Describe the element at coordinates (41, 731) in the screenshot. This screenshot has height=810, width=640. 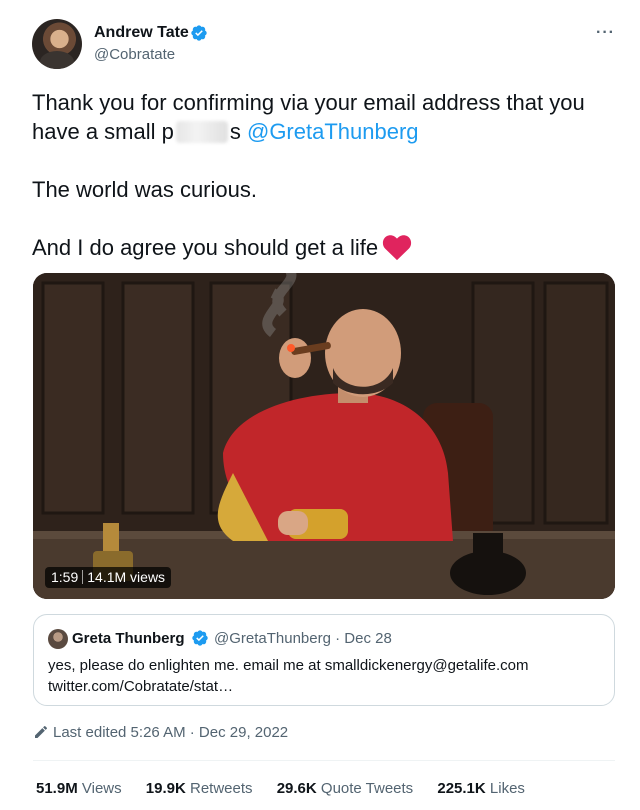
I see `pencil-icon` at that location.